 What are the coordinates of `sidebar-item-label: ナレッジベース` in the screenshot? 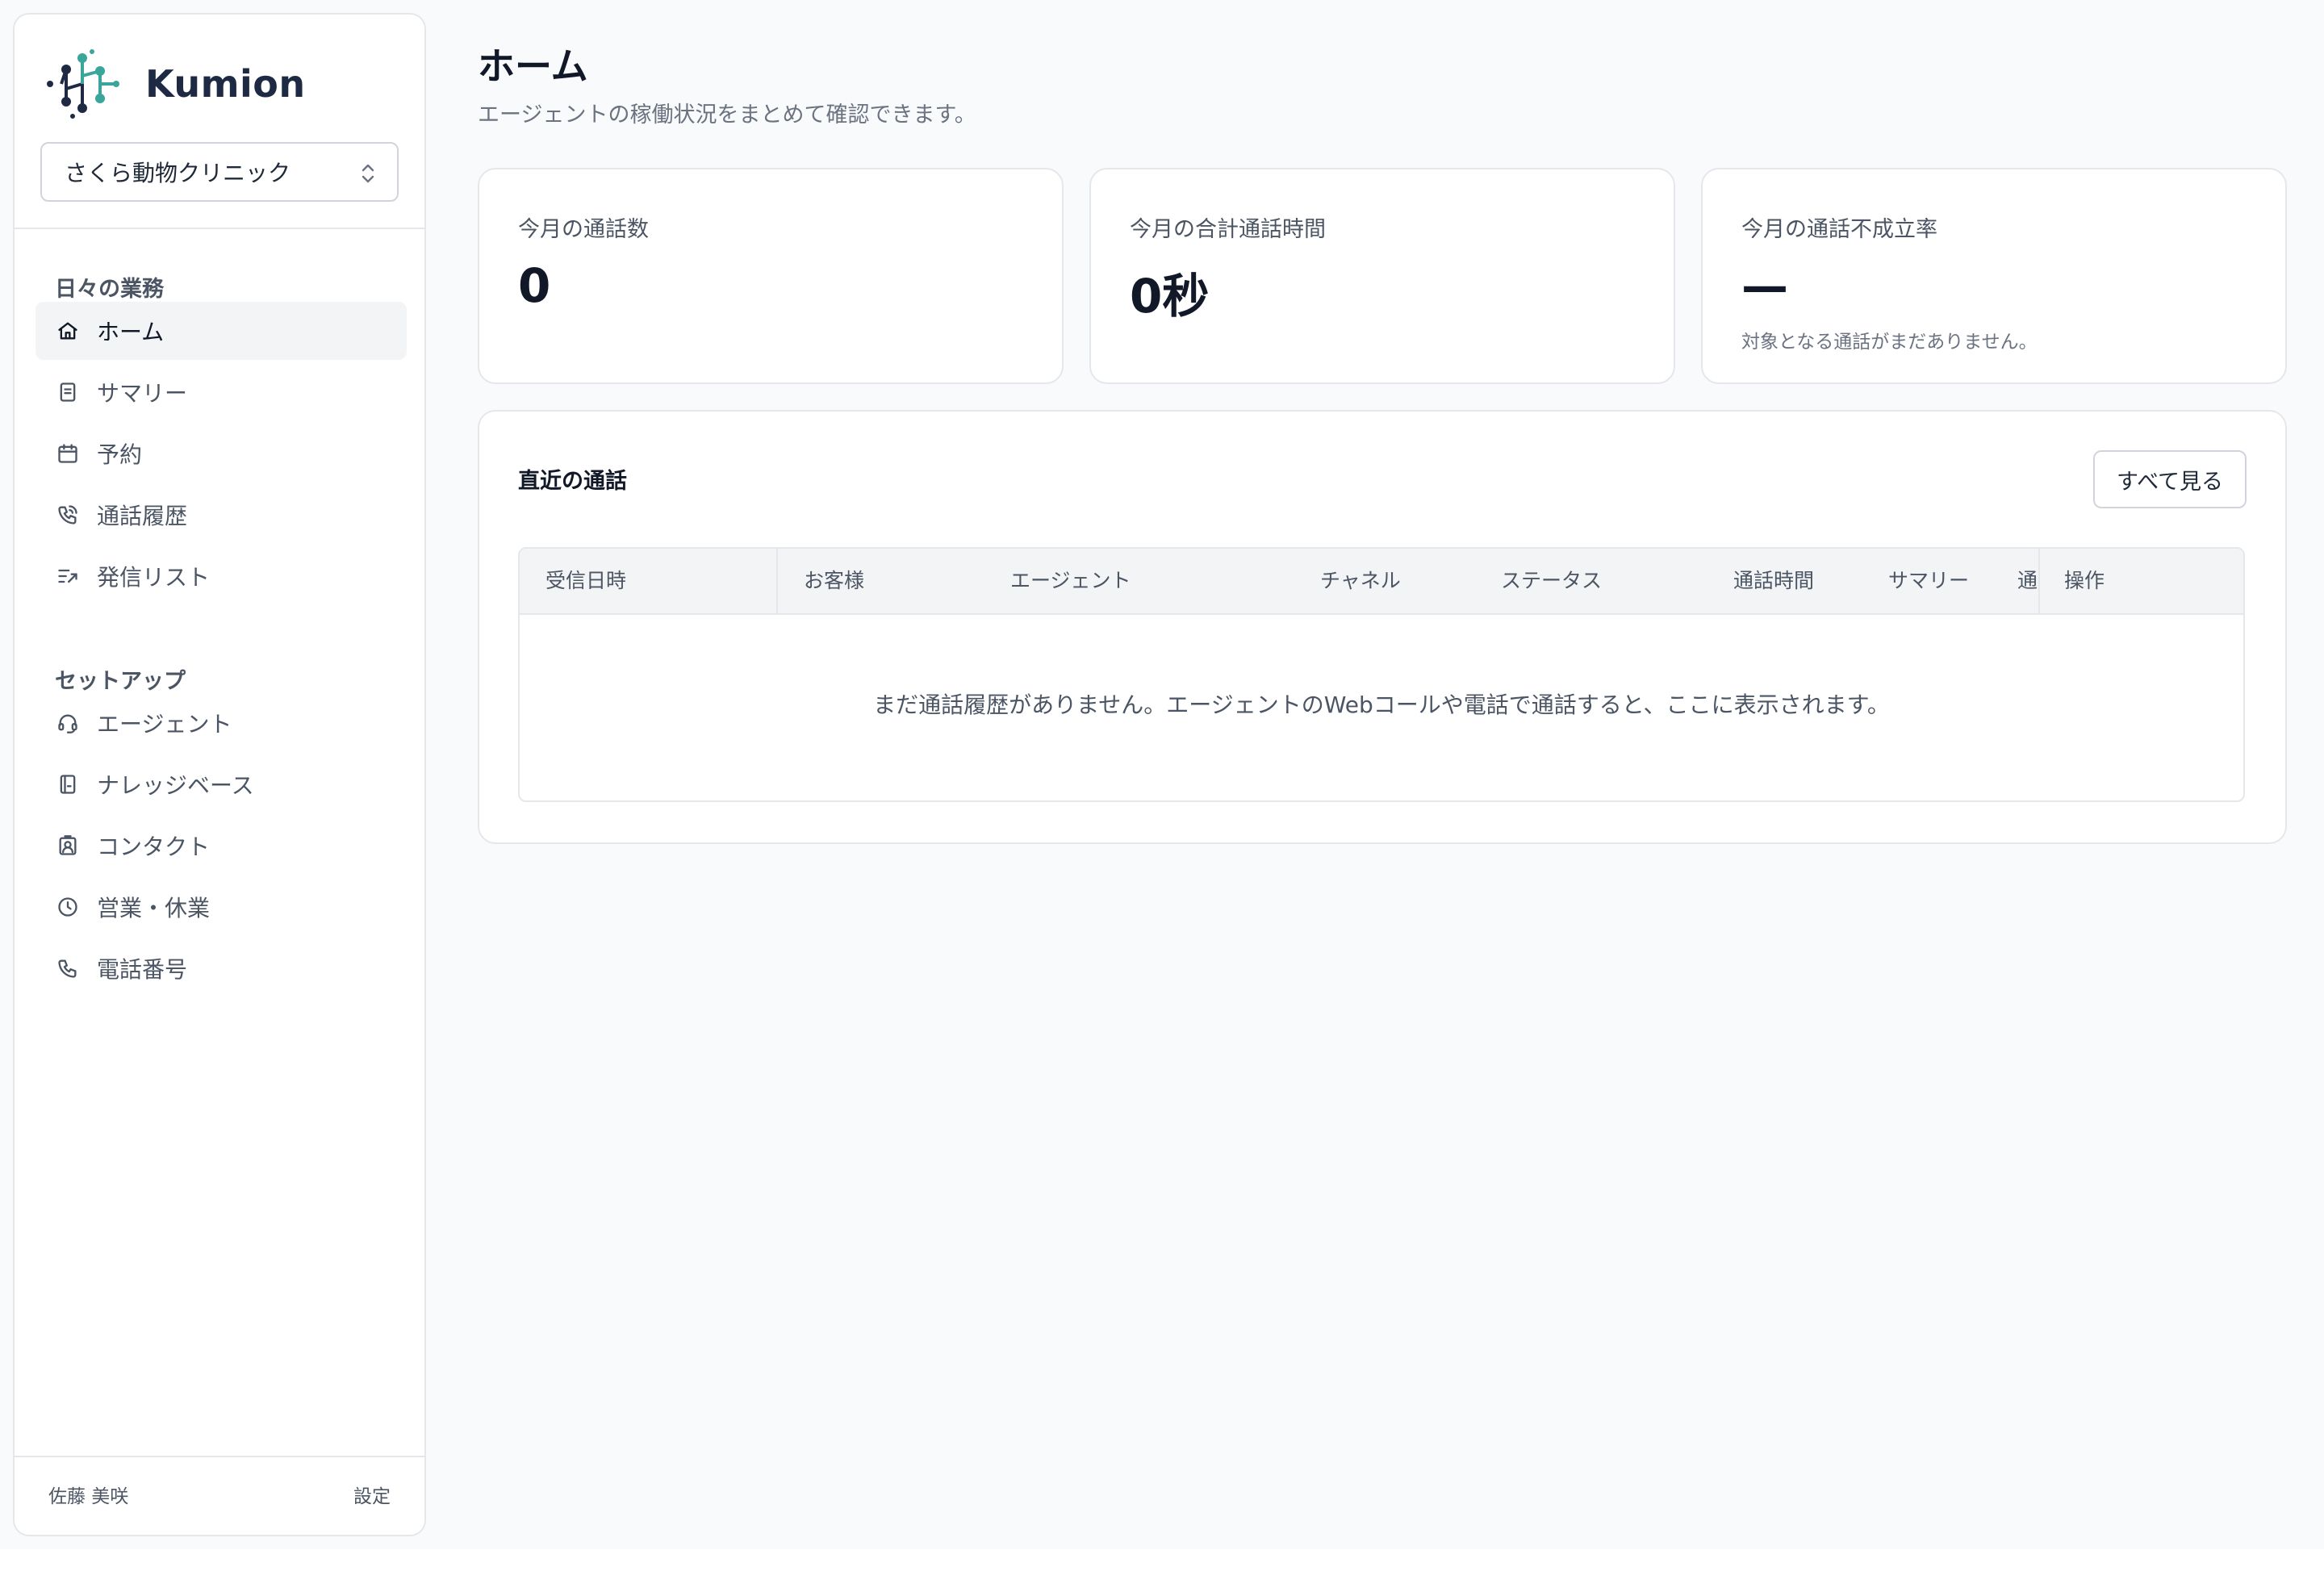 It's located at (175, 785).